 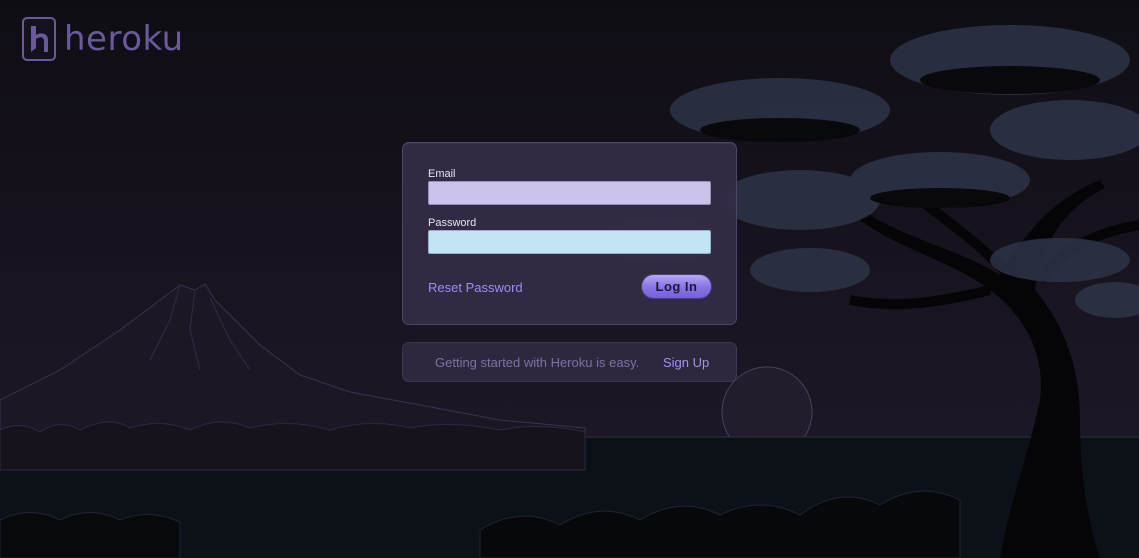 What do you see at coordinates (452, 223) in the screenshot?
I see `password-label: Password` at bounding box center [452, 223].